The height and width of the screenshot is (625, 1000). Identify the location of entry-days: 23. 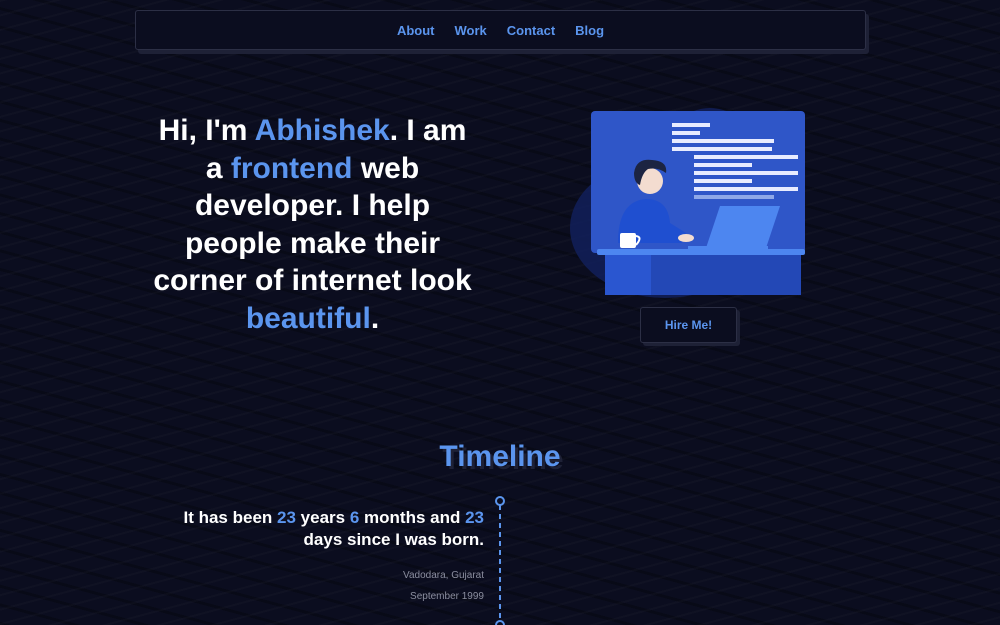
(474, 517).